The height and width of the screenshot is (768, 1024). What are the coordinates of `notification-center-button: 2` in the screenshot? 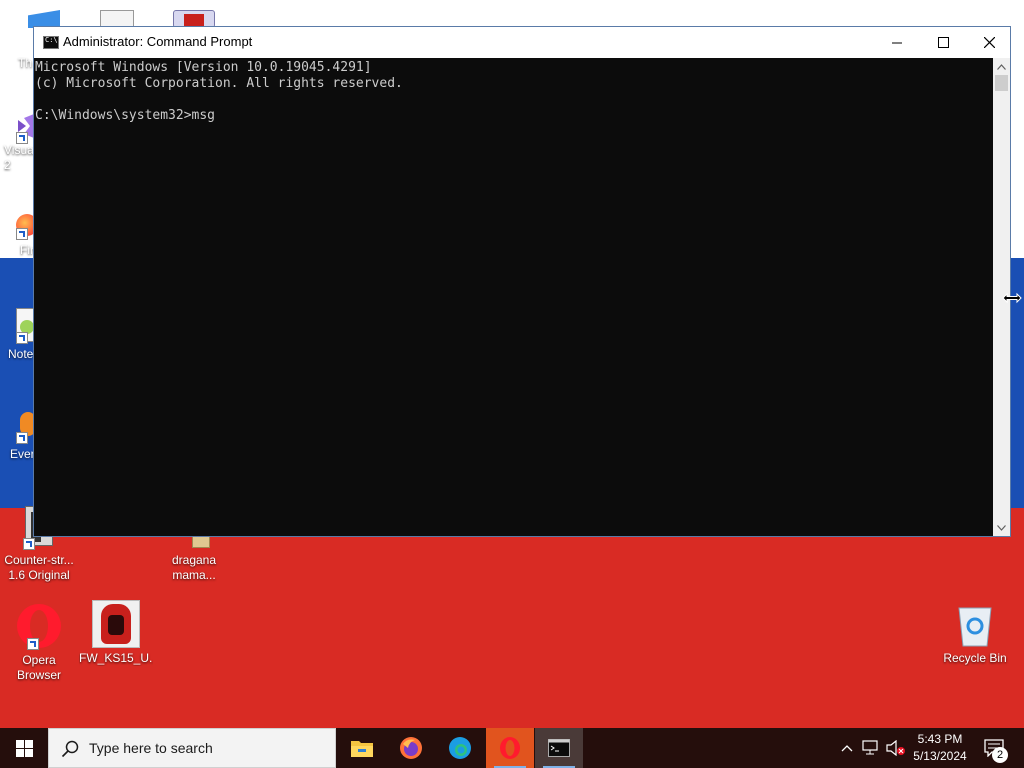 It's located at (994, 748).